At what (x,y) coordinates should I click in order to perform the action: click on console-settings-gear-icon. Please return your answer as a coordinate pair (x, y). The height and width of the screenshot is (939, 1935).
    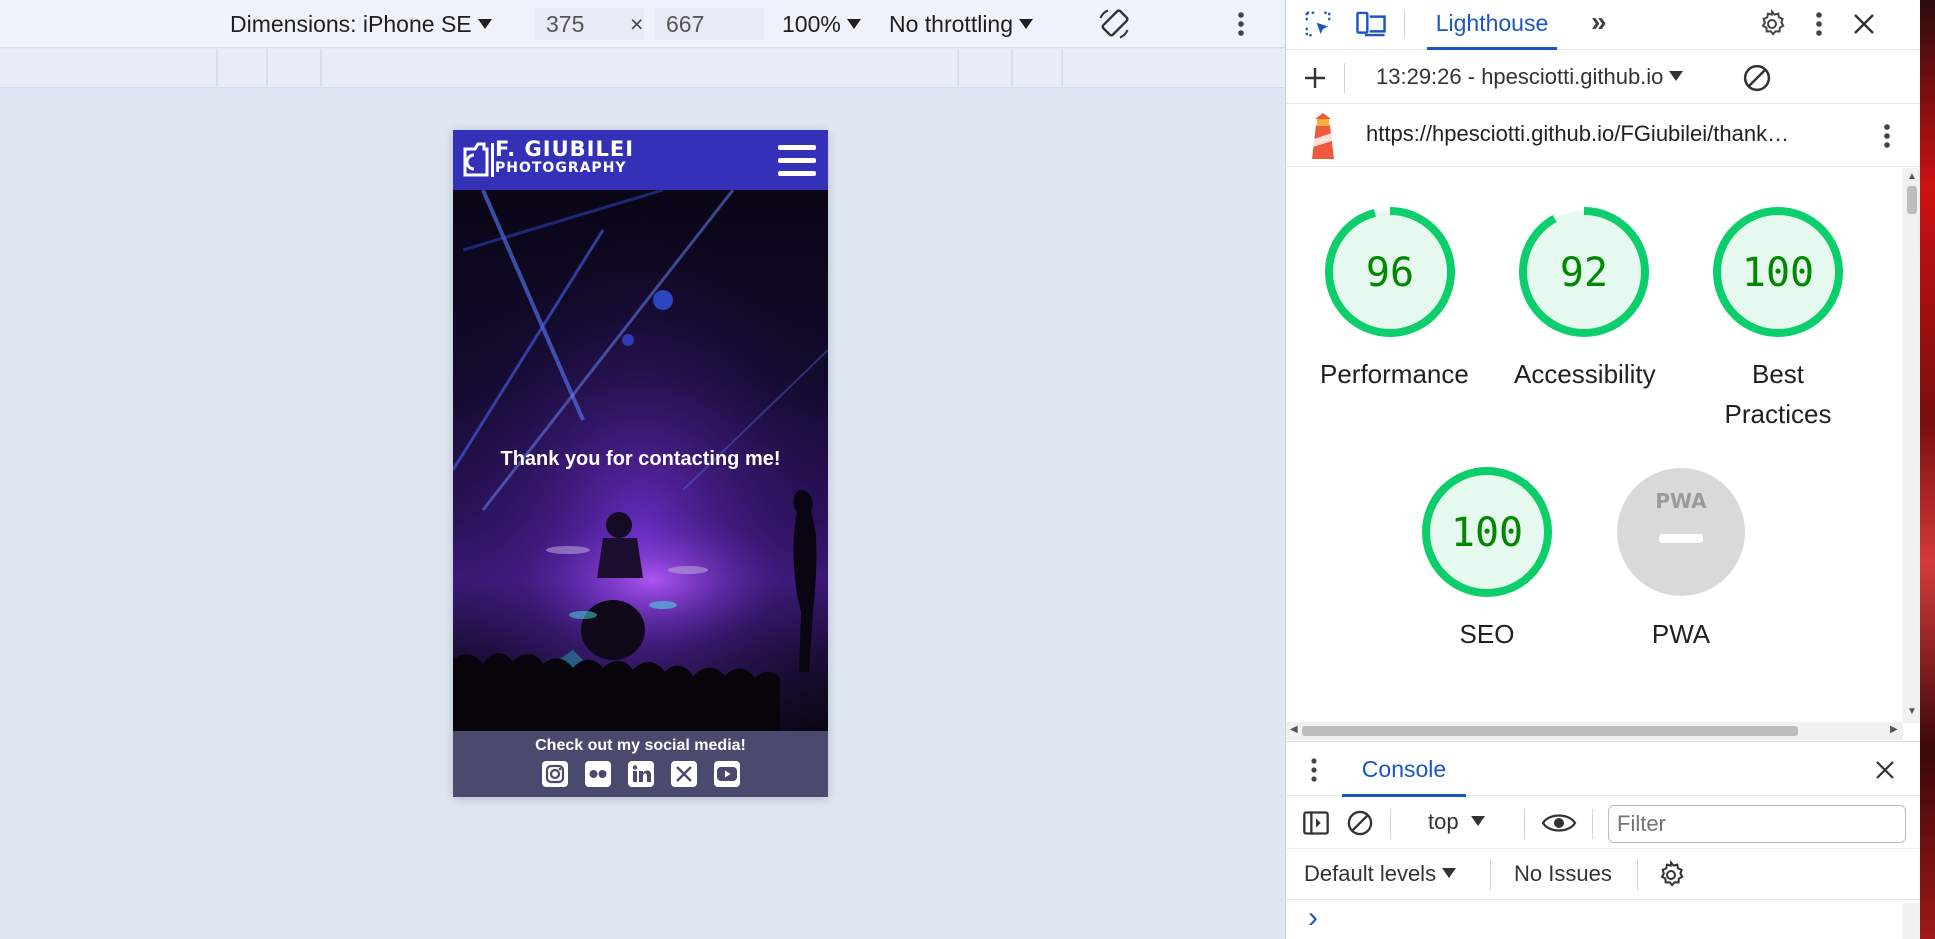
    Looking at the image, I should click on (1671, 875).